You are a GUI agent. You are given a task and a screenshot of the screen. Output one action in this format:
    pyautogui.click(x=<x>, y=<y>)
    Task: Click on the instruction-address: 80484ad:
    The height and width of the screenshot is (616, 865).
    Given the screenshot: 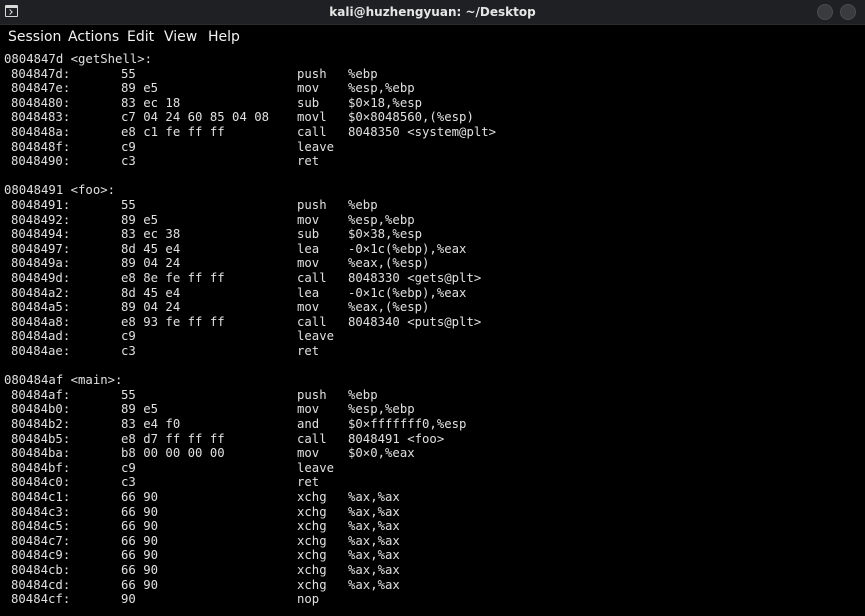 What is the action you would take?
    pyautogui.click(x=41, y=336)
    